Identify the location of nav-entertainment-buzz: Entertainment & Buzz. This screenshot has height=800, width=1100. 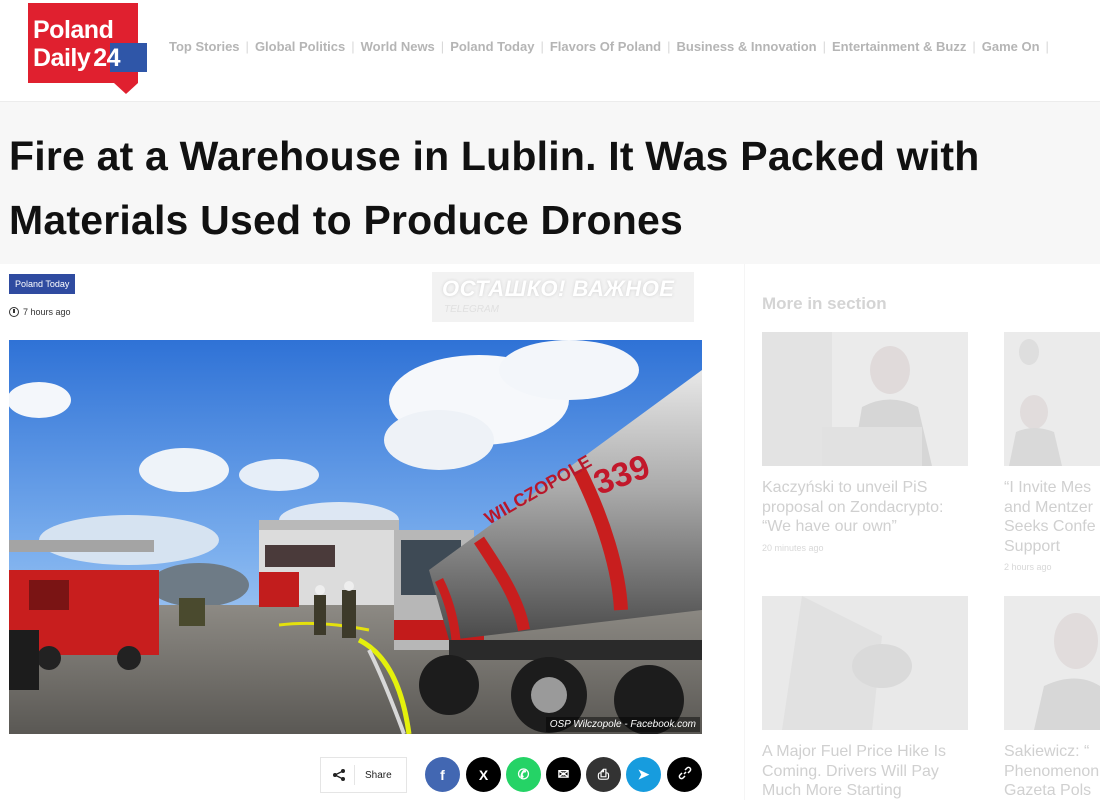
(899, 46).